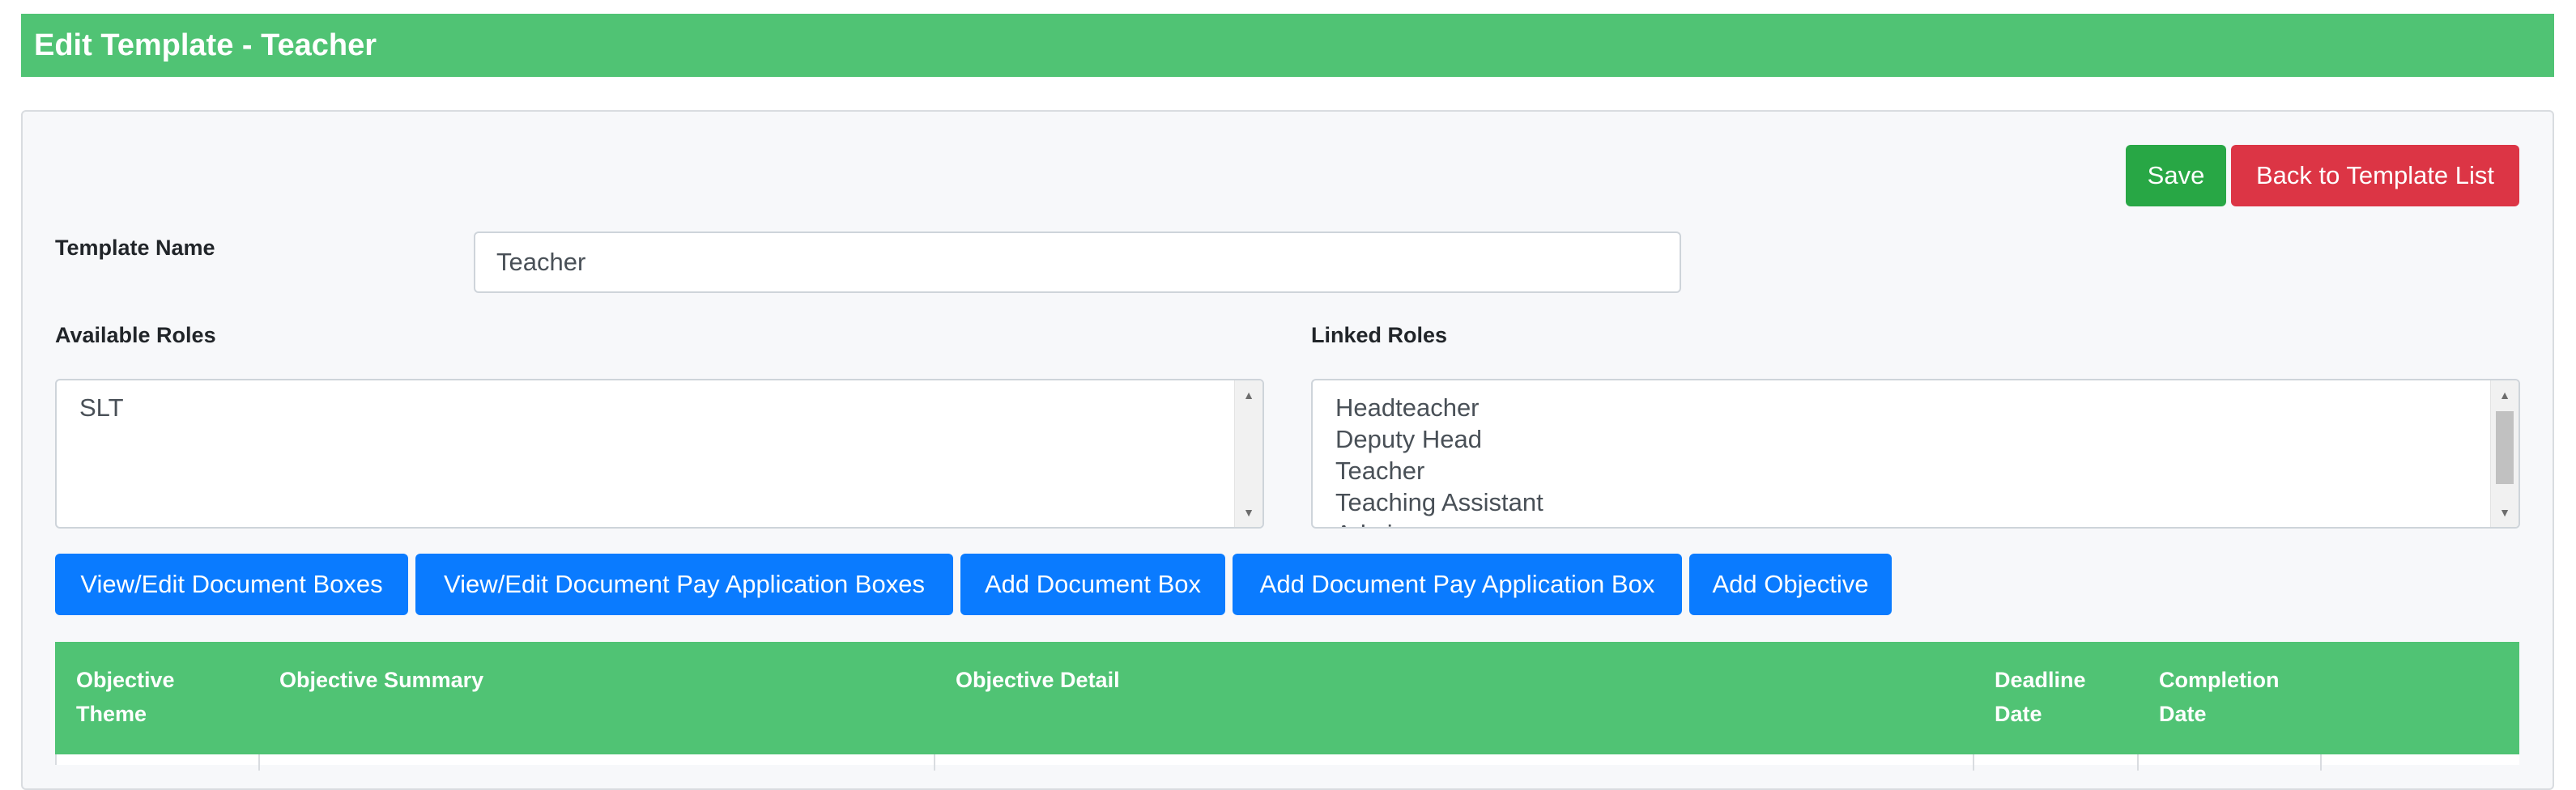 This screenshot has height=790, width=2576. What do you see at coordinates (2505, 447) in the screenshot?
I see `scrollbar-thumb` at bounding box center [2505, 447].